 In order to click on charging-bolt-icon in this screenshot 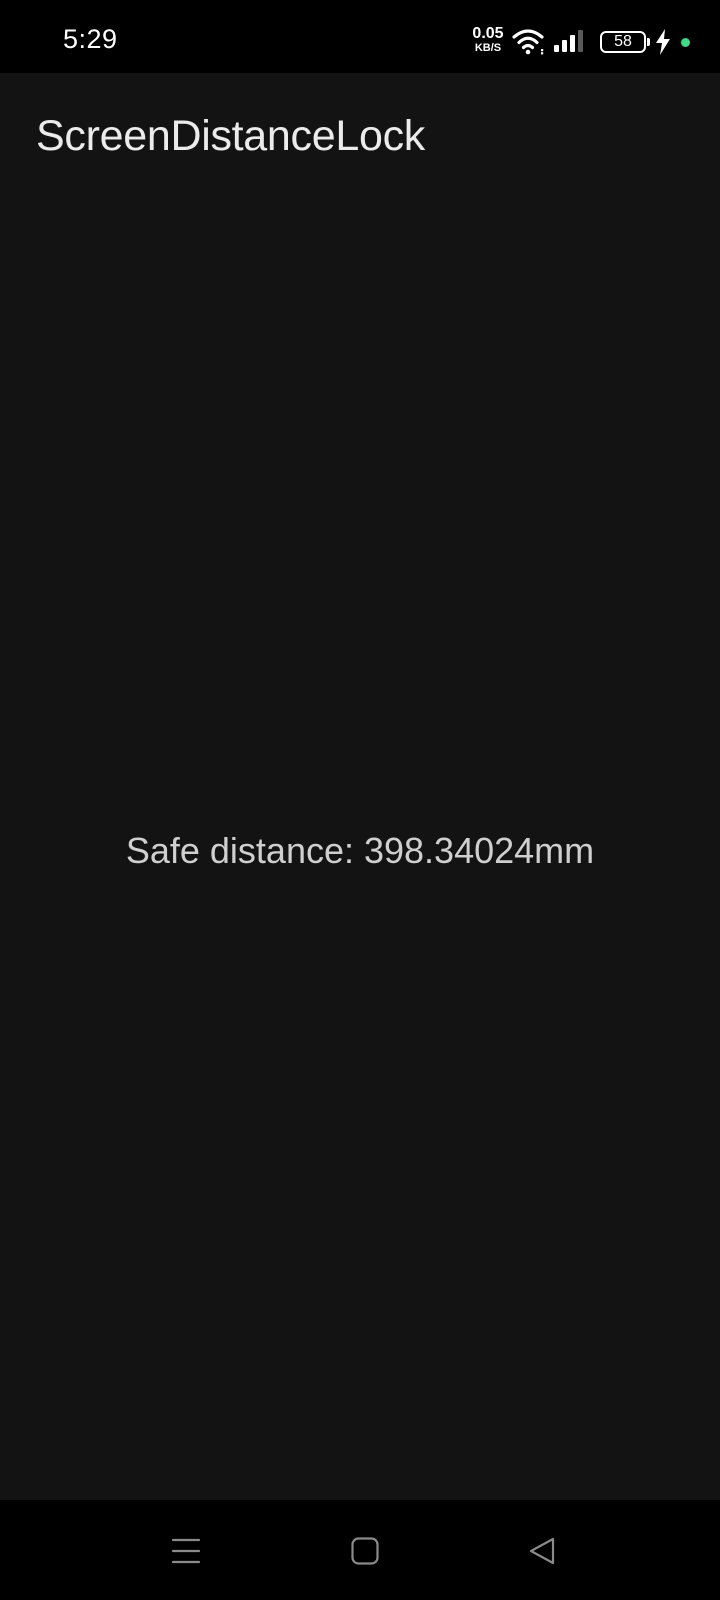, I will do `click(663, 42)`.